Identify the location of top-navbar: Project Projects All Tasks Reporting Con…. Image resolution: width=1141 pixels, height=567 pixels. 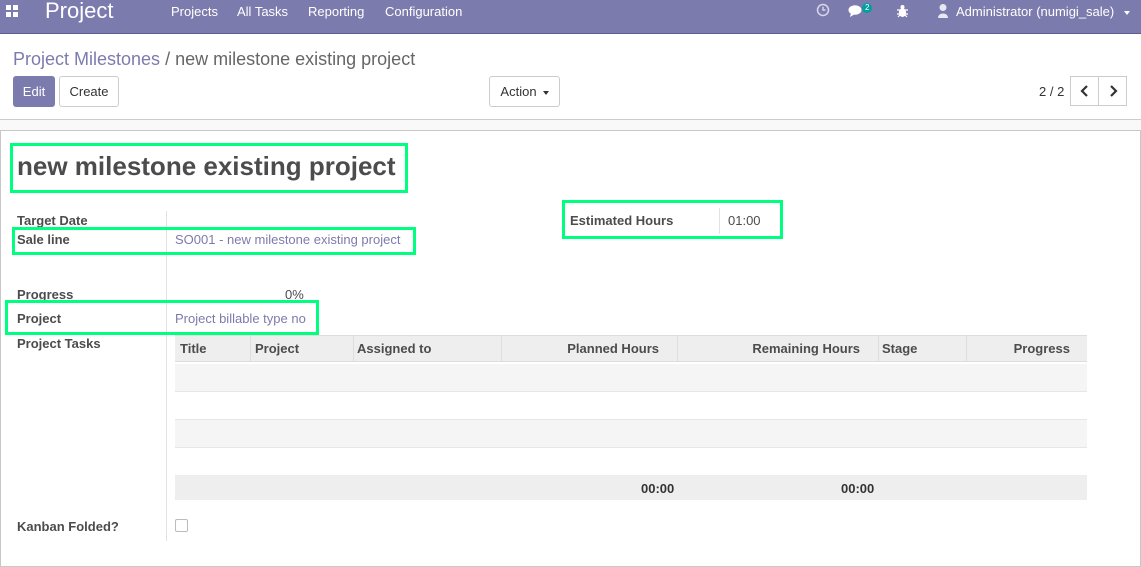
(570, 17).